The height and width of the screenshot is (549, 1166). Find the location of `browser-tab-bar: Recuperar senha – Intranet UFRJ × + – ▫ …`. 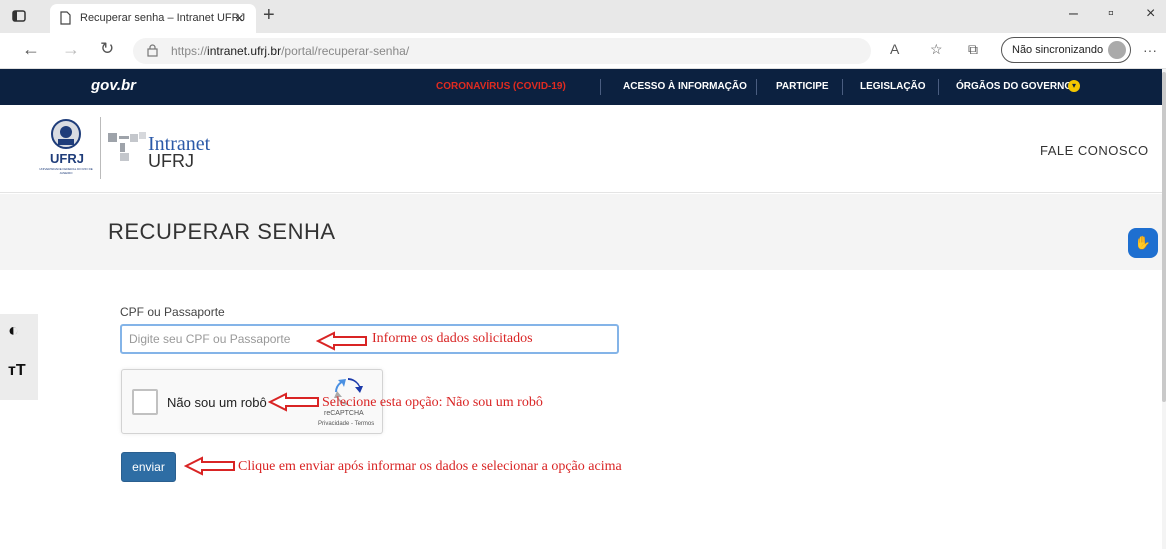

browser-tab-bar: Recuperar senha – Intranet UFRJ × + – ▫ … is located at coordinates (583, 16).